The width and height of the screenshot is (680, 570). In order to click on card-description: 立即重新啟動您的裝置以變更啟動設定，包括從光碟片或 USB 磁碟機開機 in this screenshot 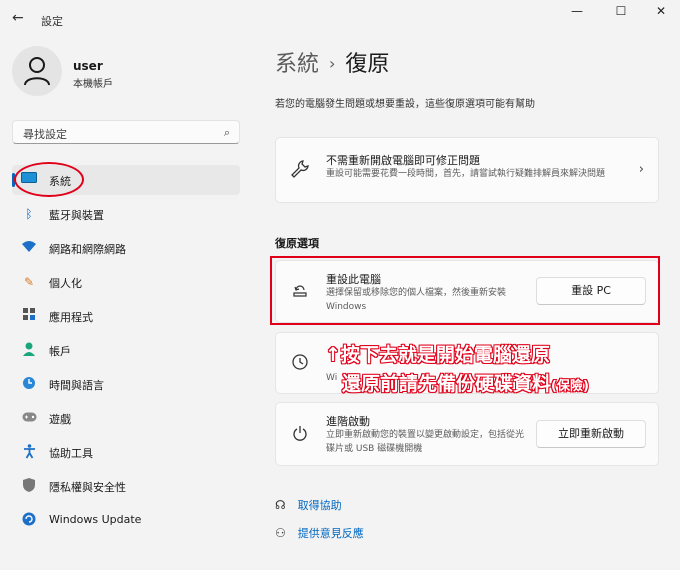, I will do `click(425, 442)`.